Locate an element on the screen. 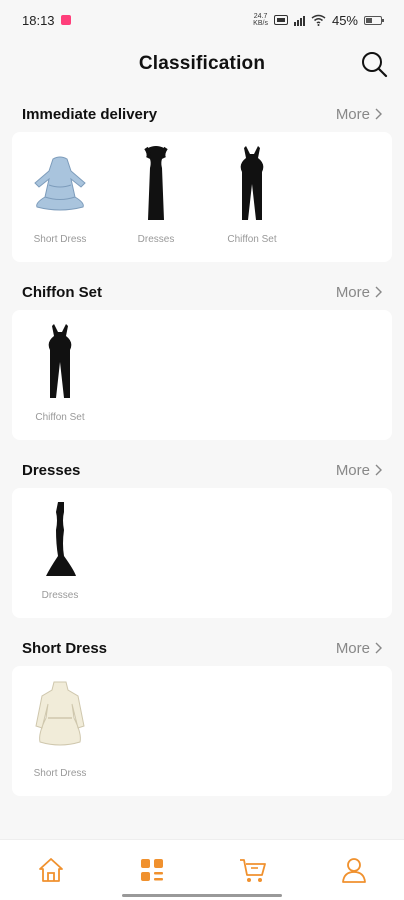 This screenshot has height=900, width=404. app-notification-icon is located at coordinates (65, 20).